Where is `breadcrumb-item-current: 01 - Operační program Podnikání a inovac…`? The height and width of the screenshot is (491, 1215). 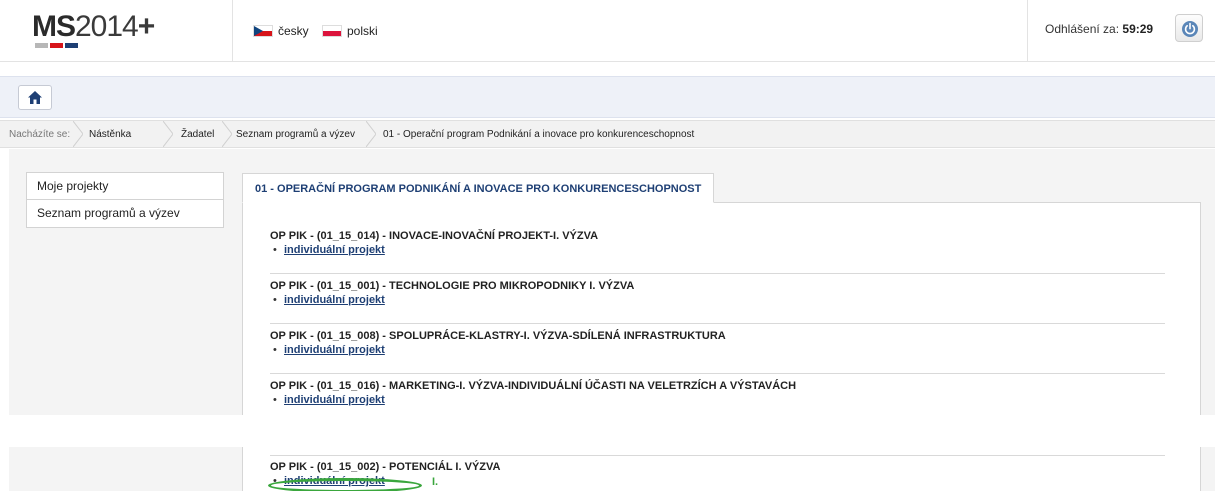
breadcrumb-item-current: 01 - Operační program Podnikání a inovac… is located at coordinates (539, 134).